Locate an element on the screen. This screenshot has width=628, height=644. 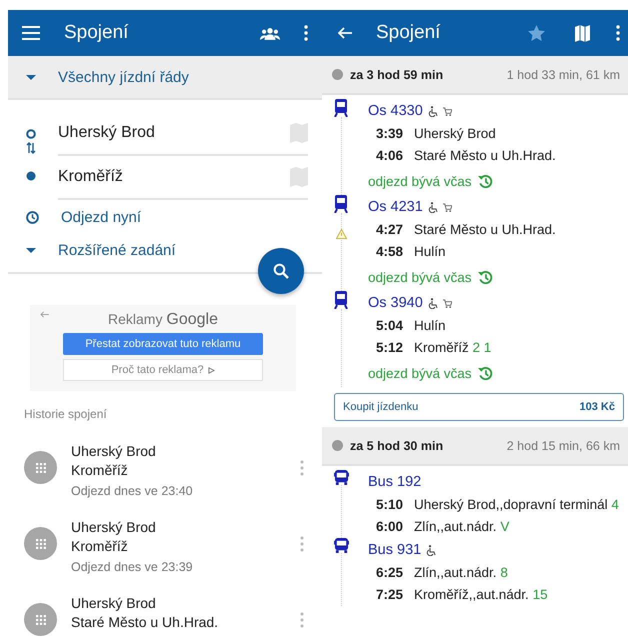
search-button is located at coordinates (281, 271).